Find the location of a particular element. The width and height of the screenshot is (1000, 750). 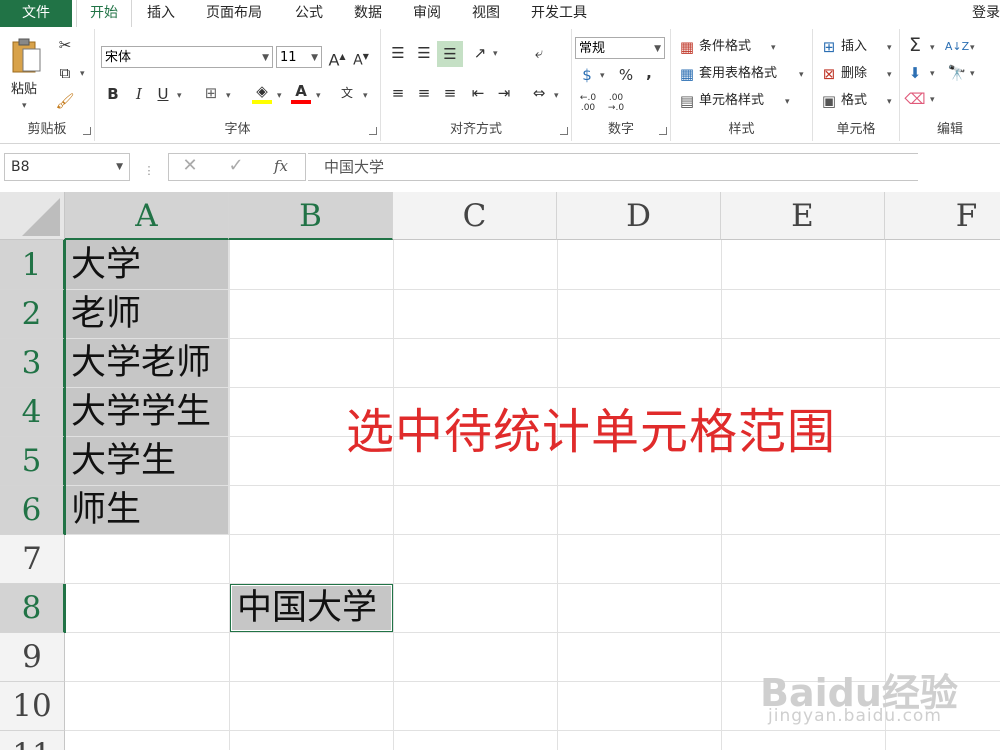

font-name-select: 宋体 ▼ is located at coordinates (187, 57).